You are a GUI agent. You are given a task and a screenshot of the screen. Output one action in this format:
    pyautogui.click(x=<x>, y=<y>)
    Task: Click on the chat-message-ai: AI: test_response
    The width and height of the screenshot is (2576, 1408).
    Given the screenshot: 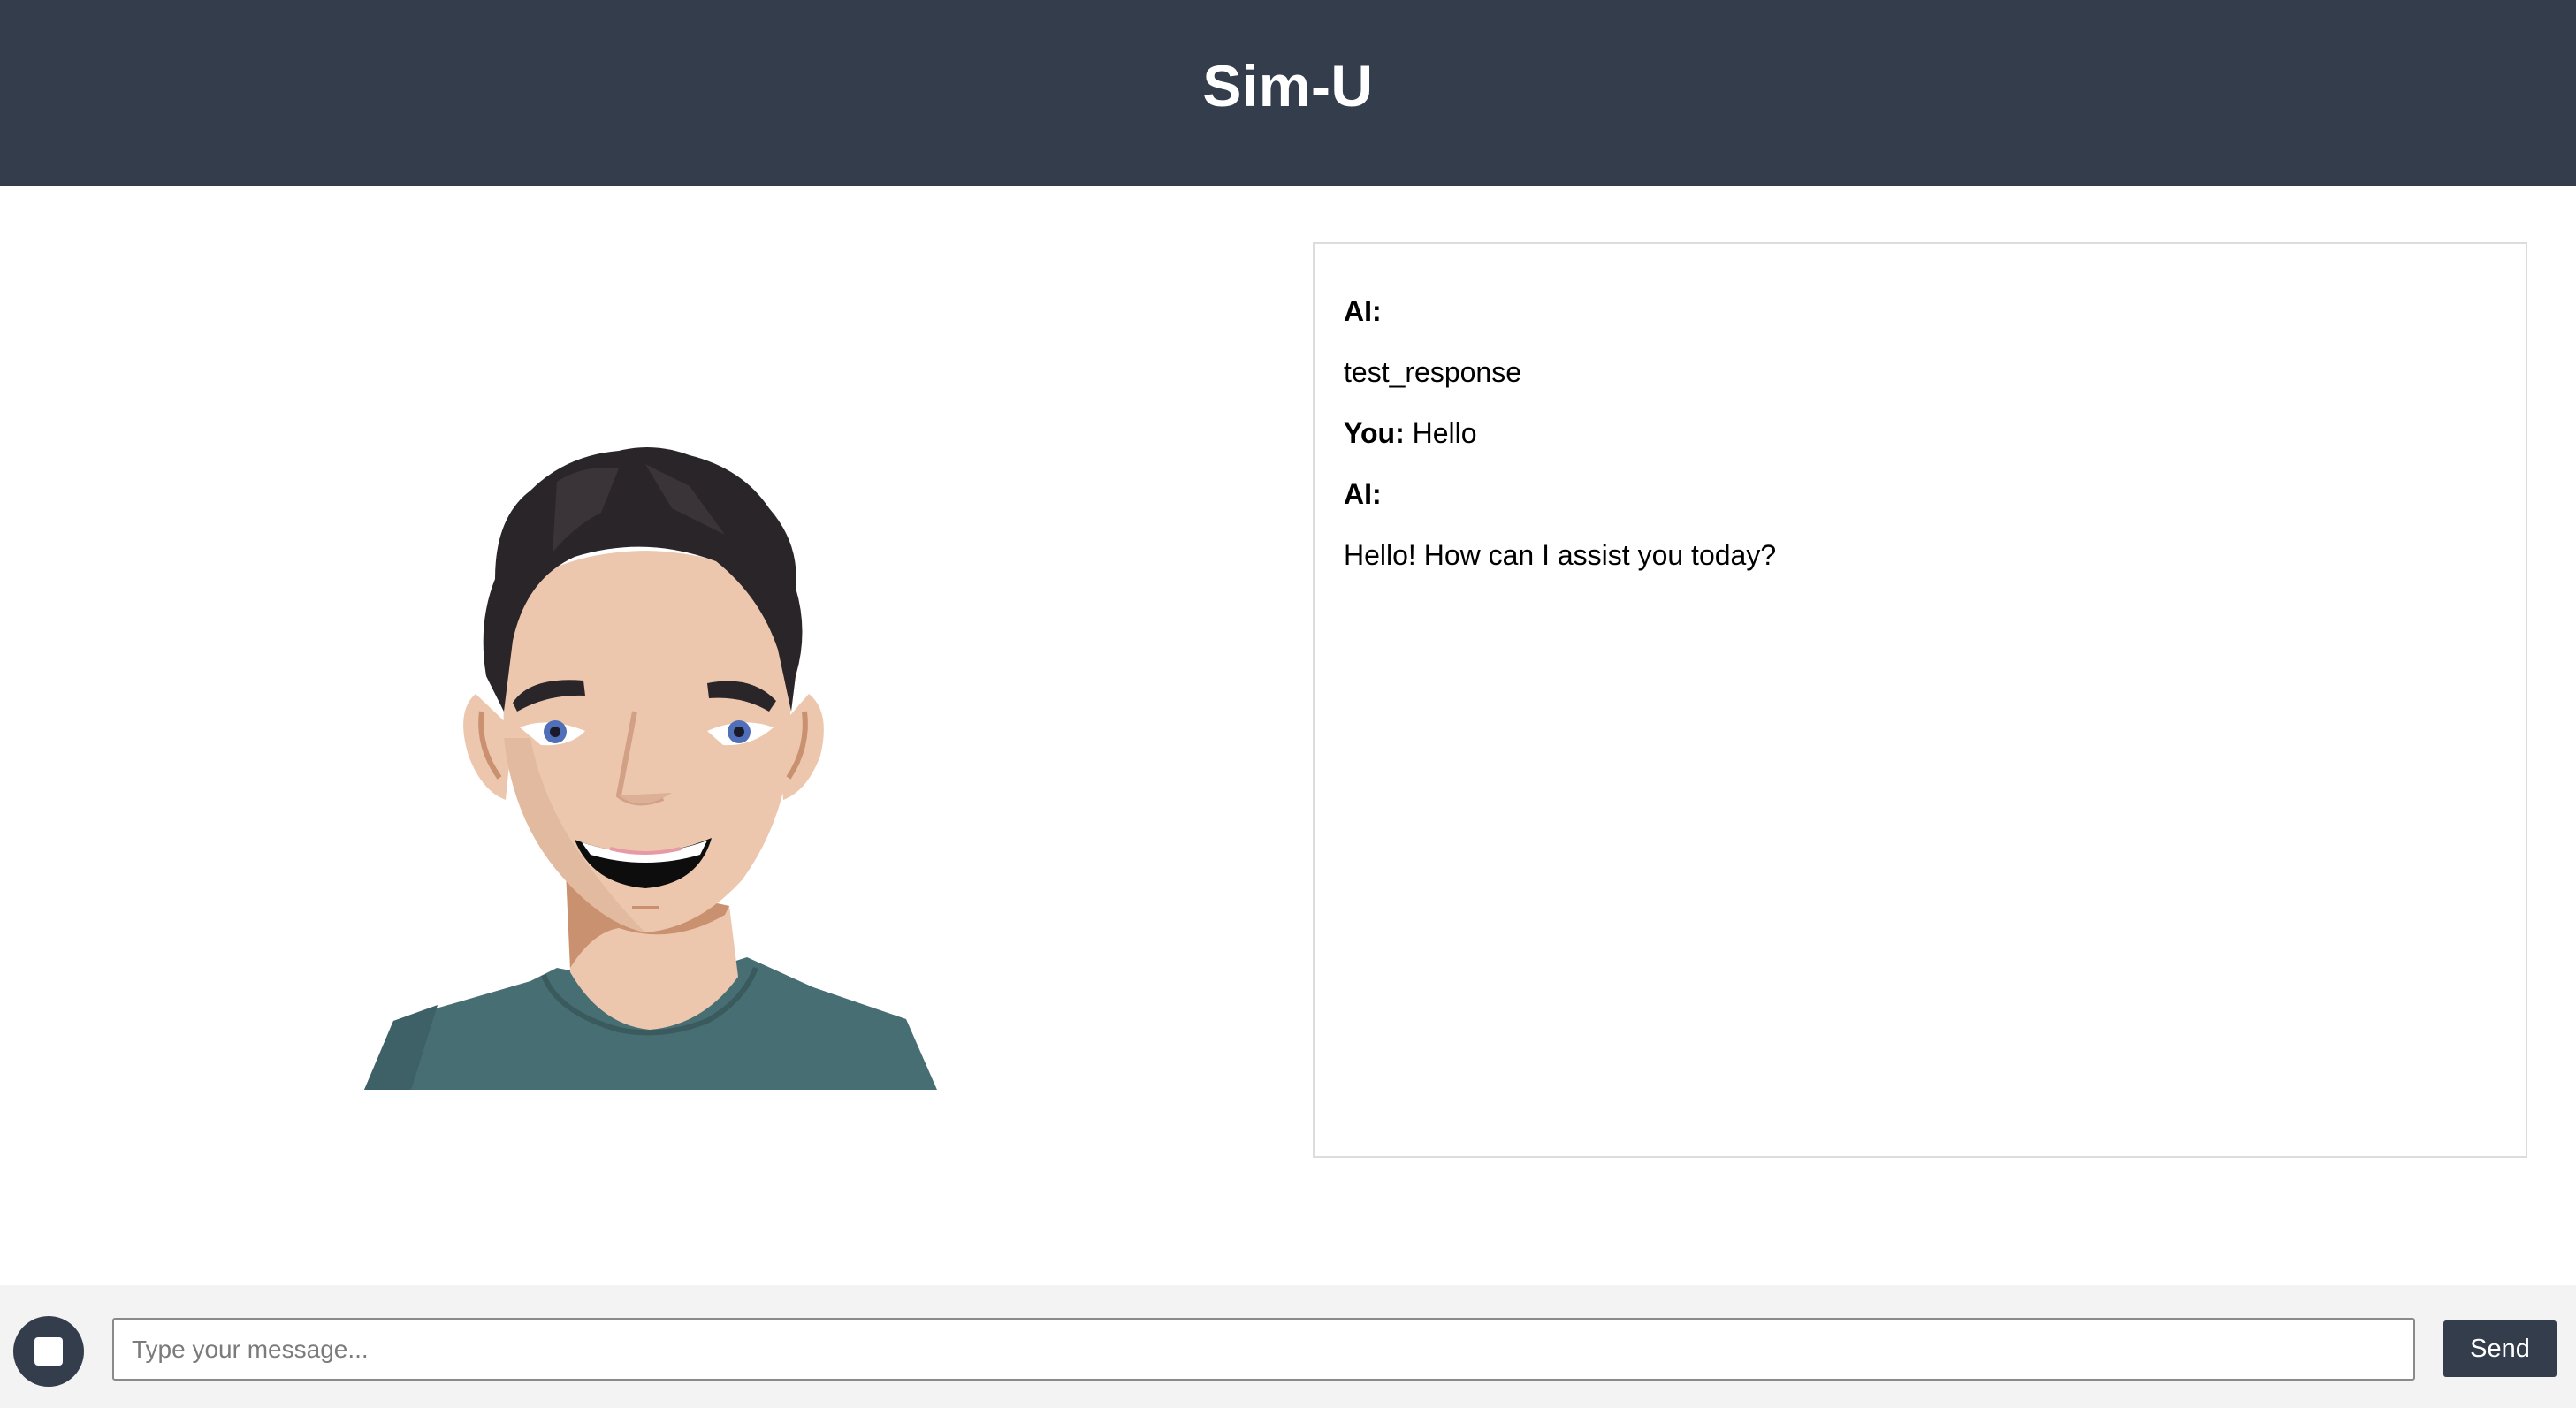 What is the action you would take?
    pyautogui.click(x=1920, y=341)
    